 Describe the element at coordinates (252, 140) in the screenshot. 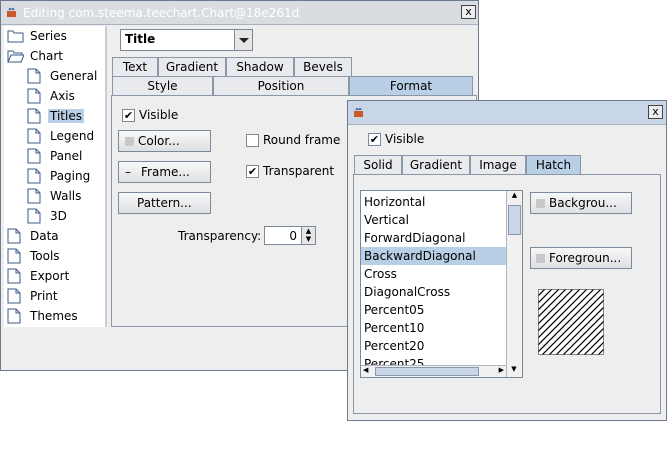

I see `round-frame-checkbox` at that location.